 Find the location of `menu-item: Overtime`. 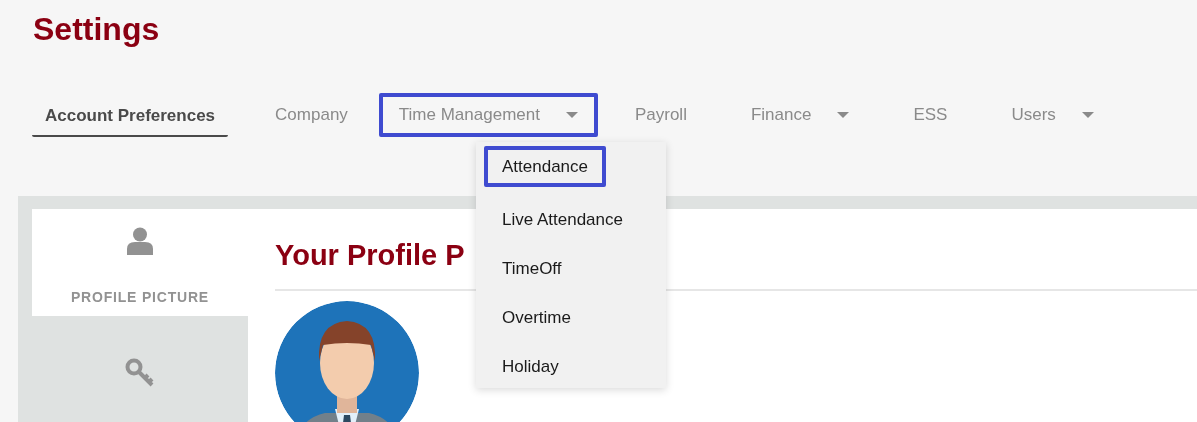

menu-item: Overtime is located at coordinates (536, 313).